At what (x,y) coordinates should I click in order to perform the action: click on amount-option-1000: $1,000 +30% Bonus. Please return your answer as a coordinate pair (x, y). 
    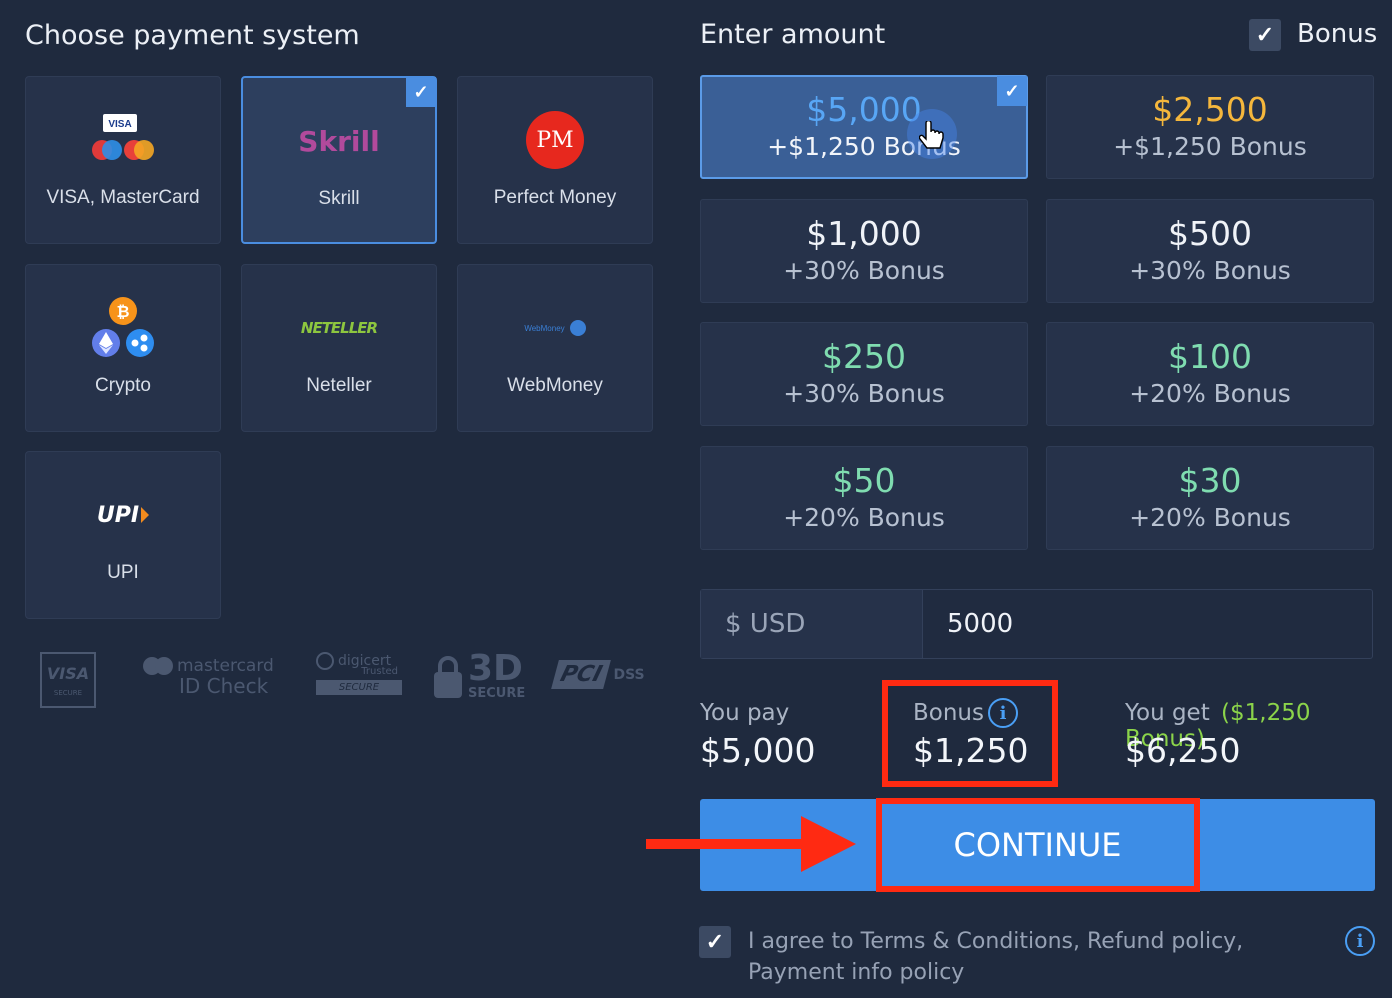
    Looking at the image, I should click on (864, 251).